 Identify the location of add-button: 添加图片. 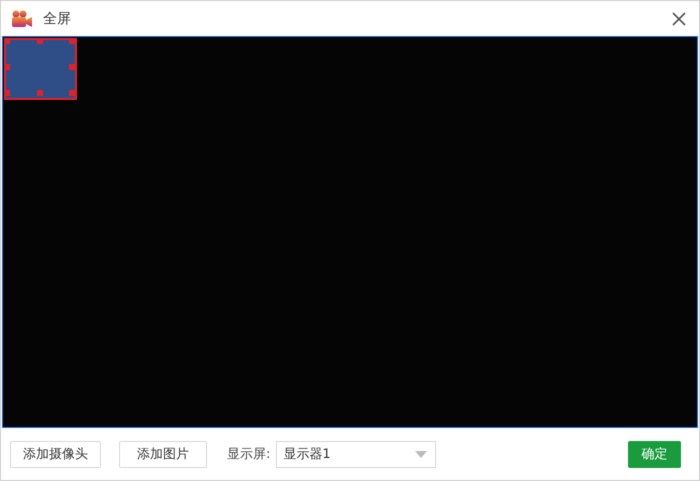
(163, 454).